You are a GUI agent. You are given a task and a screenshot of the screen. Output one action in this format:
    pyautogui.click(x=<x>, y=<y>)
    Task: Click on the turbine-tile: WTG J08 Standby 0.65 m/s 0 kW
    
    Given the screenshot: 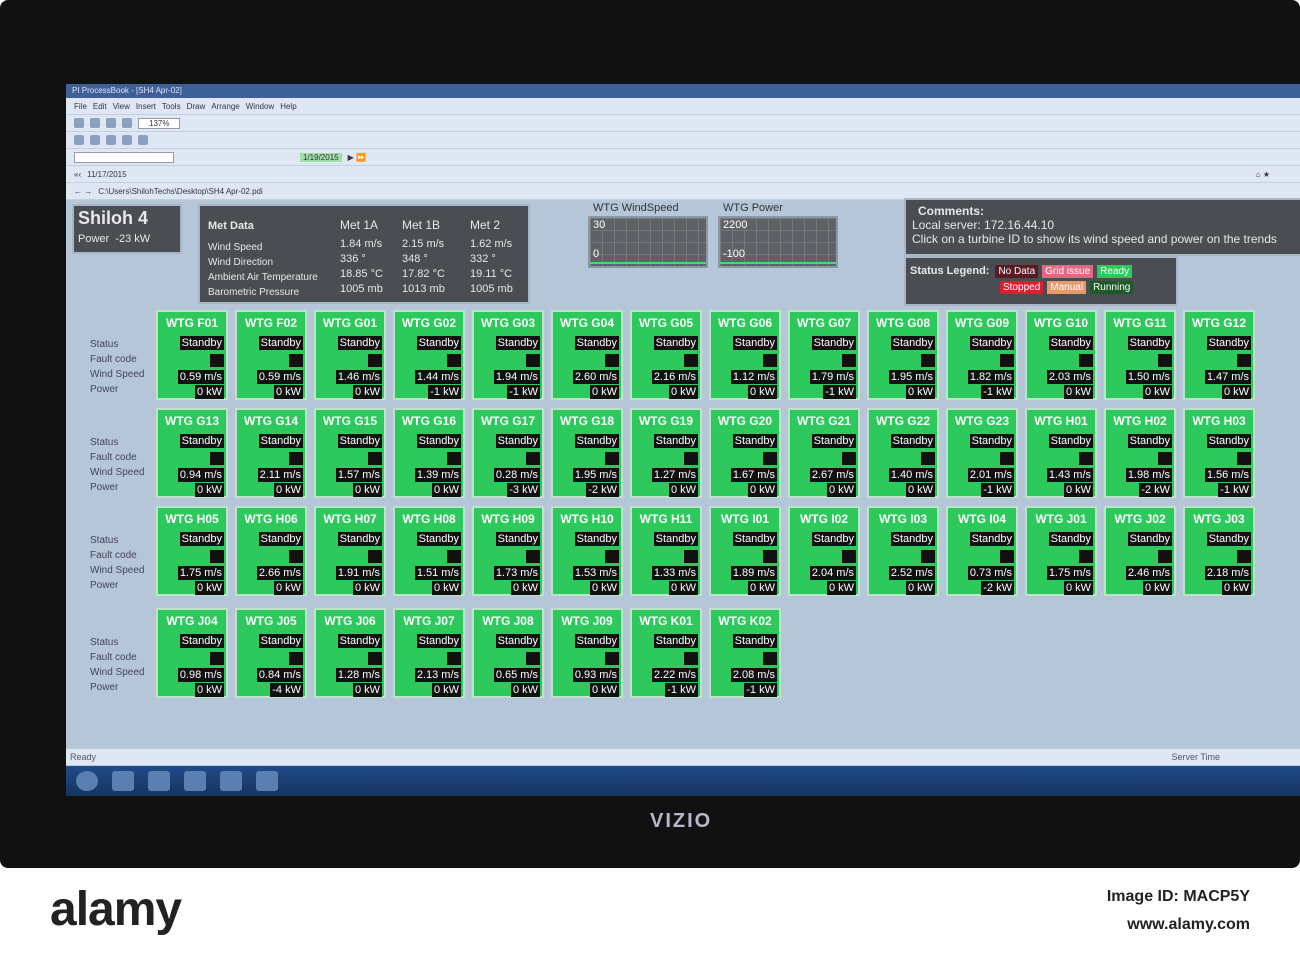 What is the action you would take?
    pyautogui.click(x=508, y=653)
    